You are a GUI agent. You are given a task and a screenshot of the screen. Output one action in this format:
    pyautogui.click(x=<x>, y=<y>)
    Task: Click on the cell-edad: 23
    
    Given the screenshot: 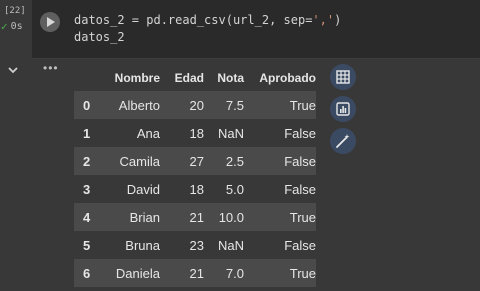 What is the action you would take?
    pyautogui.click(x=196, y=245)
    